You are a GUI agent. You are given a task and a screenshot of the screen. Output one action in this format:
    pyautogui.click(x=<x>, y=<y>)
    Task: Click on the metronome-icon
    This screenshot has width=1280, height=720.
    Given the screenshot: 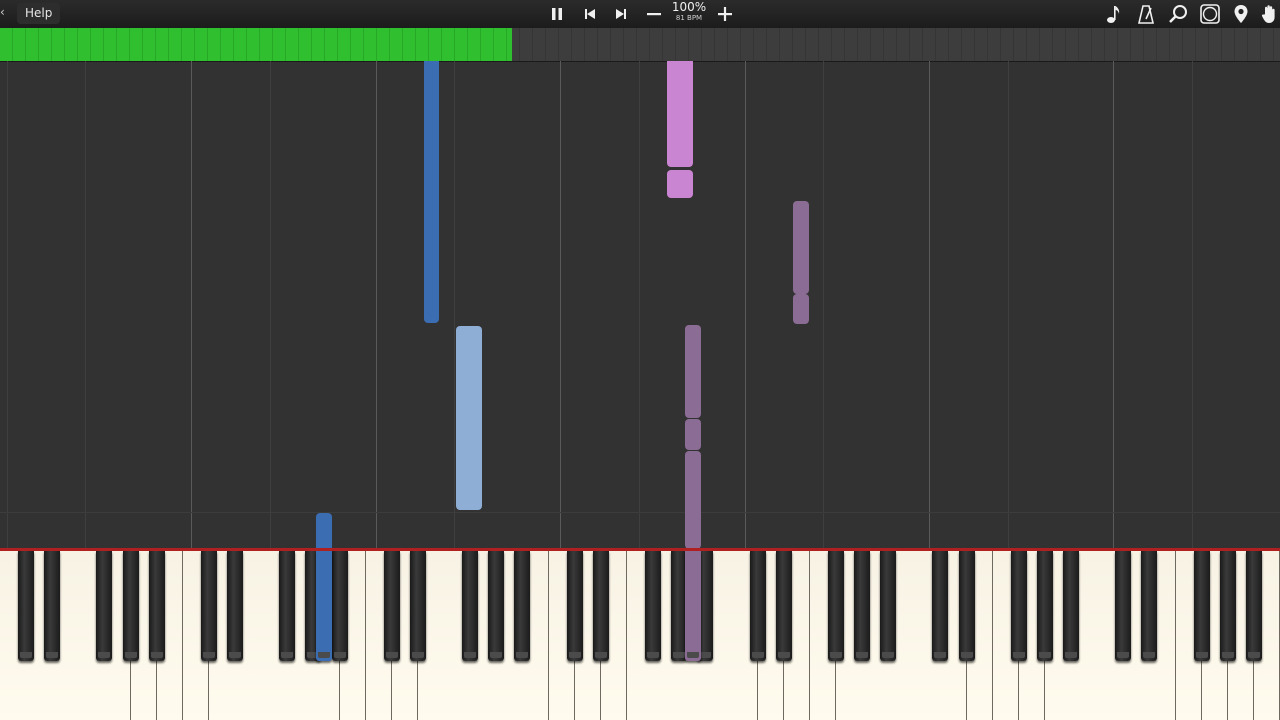 What is the action you would take?
    pyautogui.click(x=1146, y=14)
    